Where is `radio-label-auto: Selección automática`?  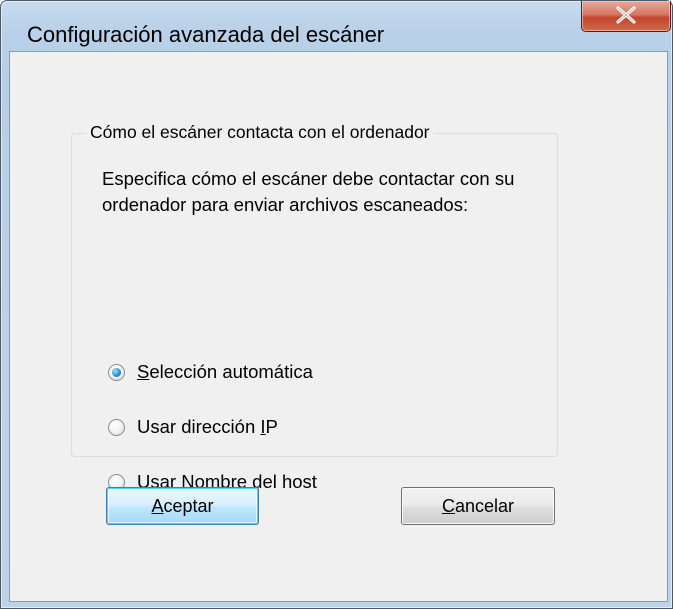
radio-label-auto: Selección automática is located at coordinates (225, 371).